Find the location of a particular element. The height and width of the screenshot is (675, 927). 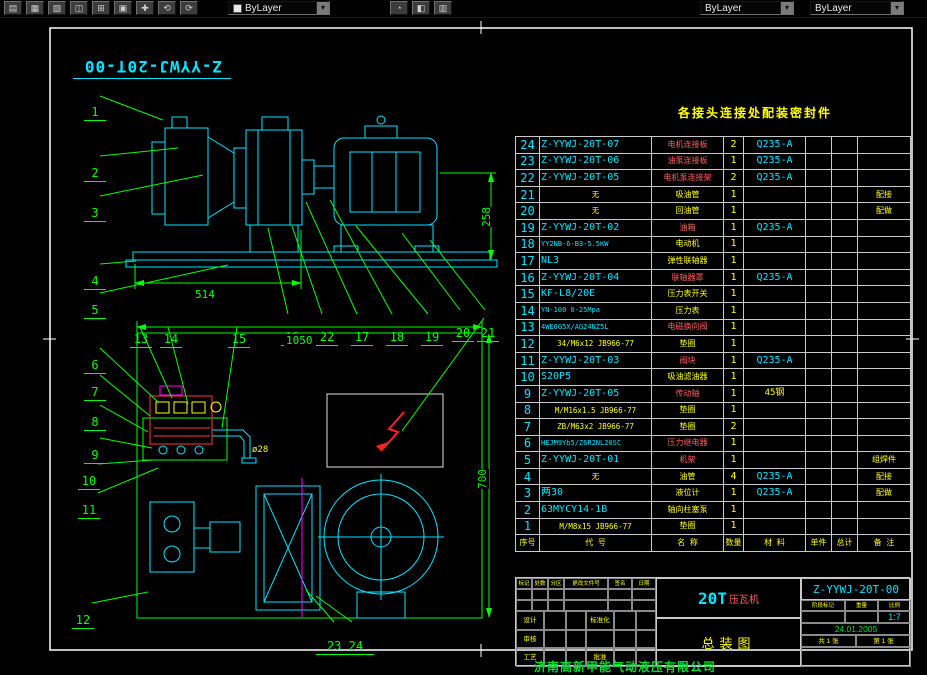

pipe-diameter-label: ø28 is located at coordinates (260, 450).